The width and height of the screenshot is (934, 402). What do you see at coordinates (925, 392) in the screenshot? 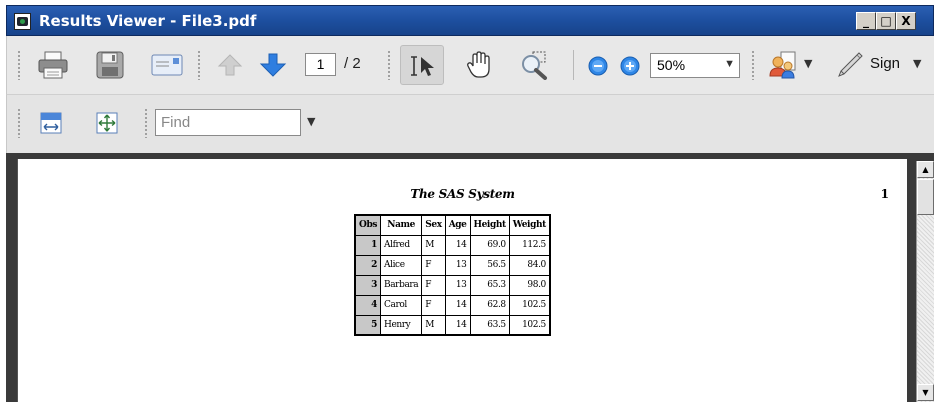
I see `scroll-down-button: ▼` at bounding box center [925, 392].